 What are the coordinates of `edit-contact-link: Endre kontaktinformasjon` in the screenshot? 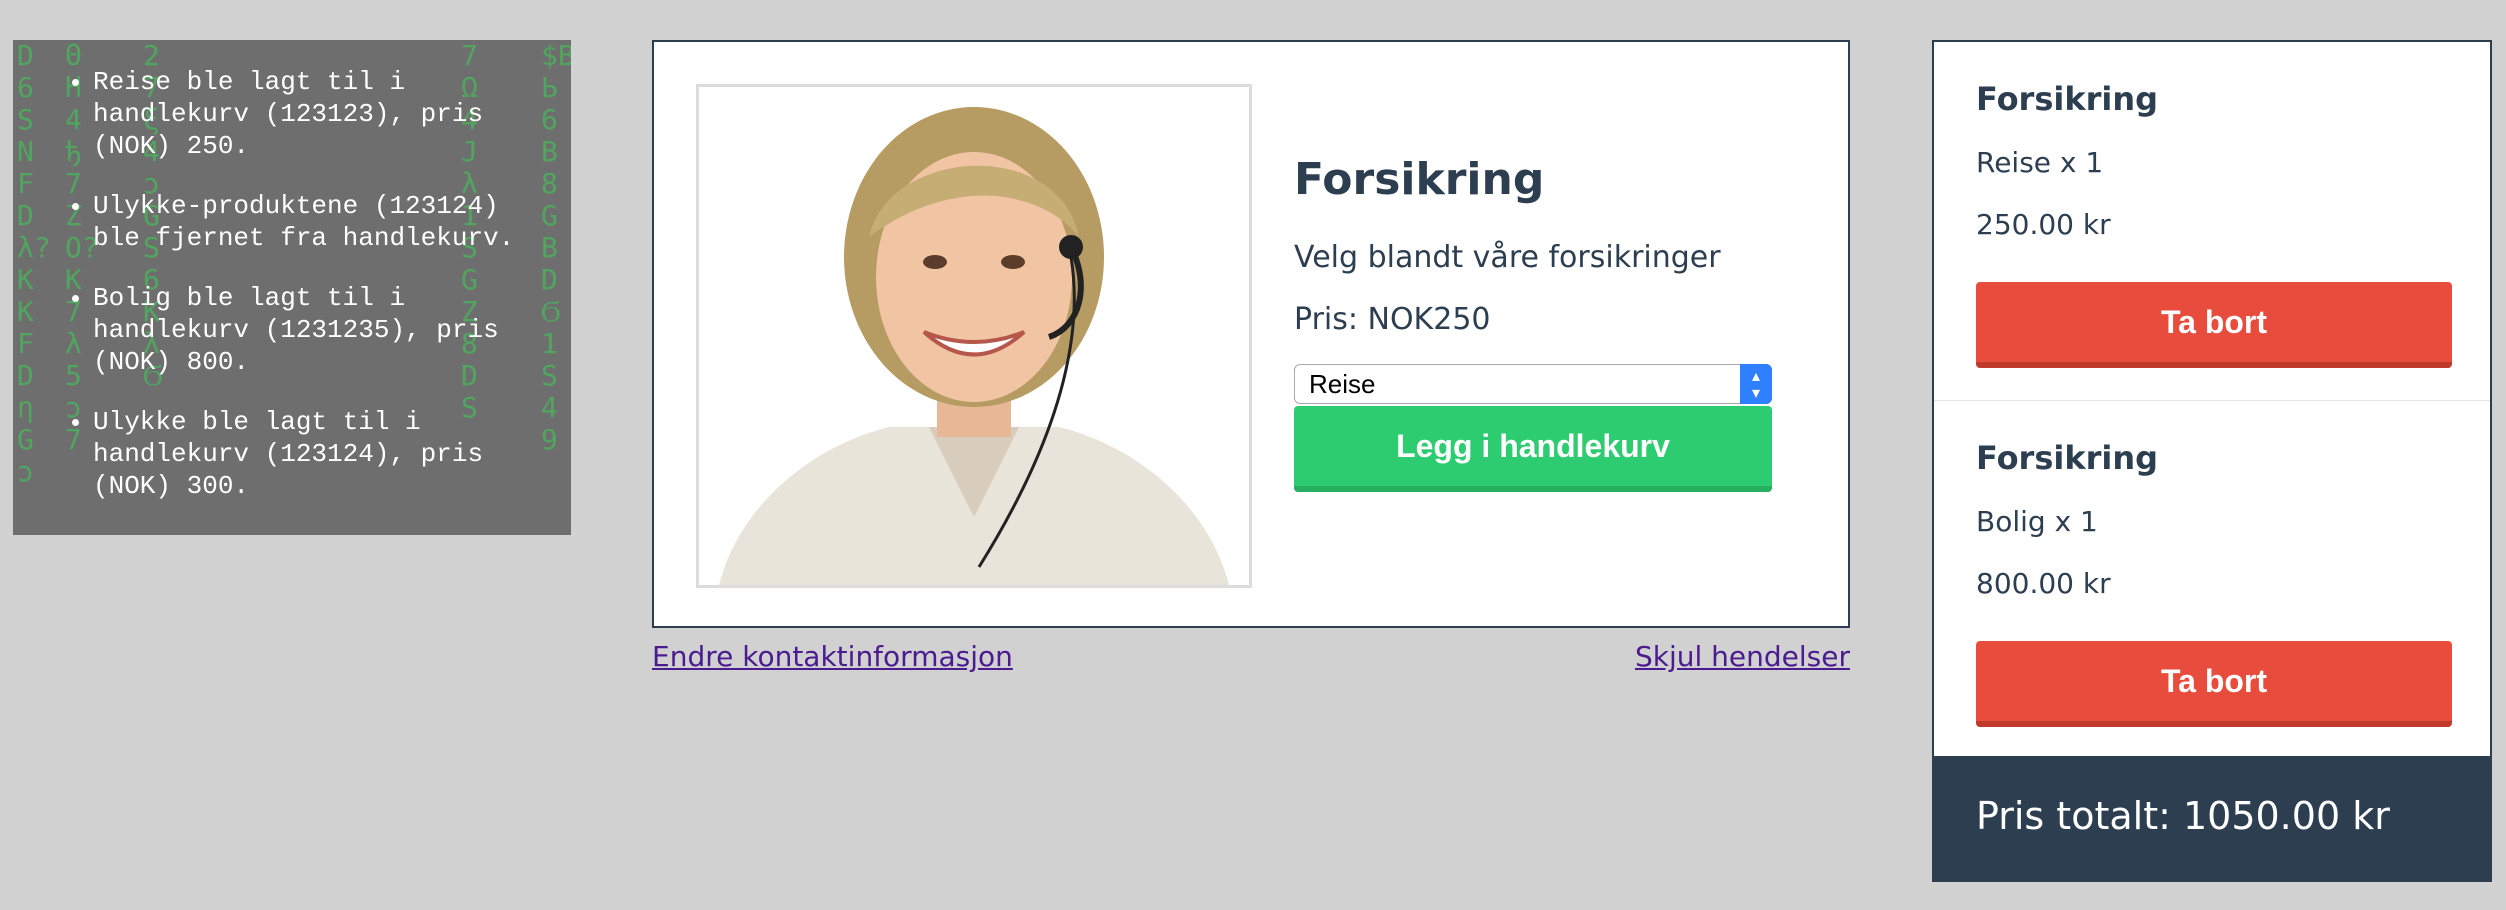 It's located at (832, 656).